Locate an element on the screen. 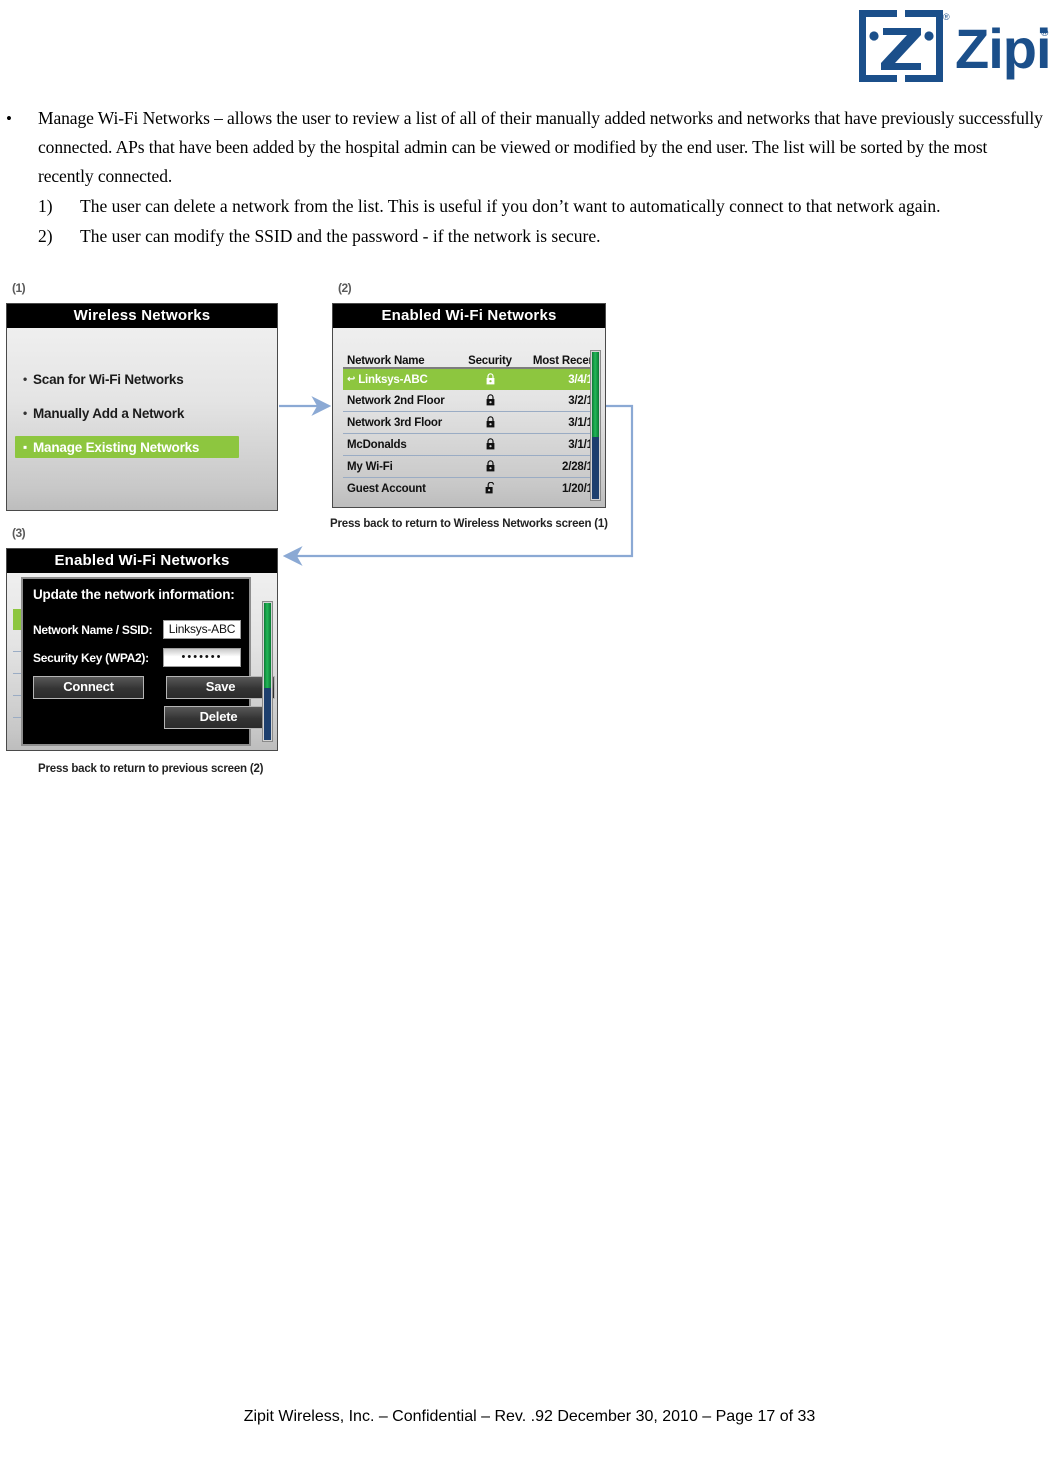  list-item-marker: 1) is located at coordinates (45, 206).